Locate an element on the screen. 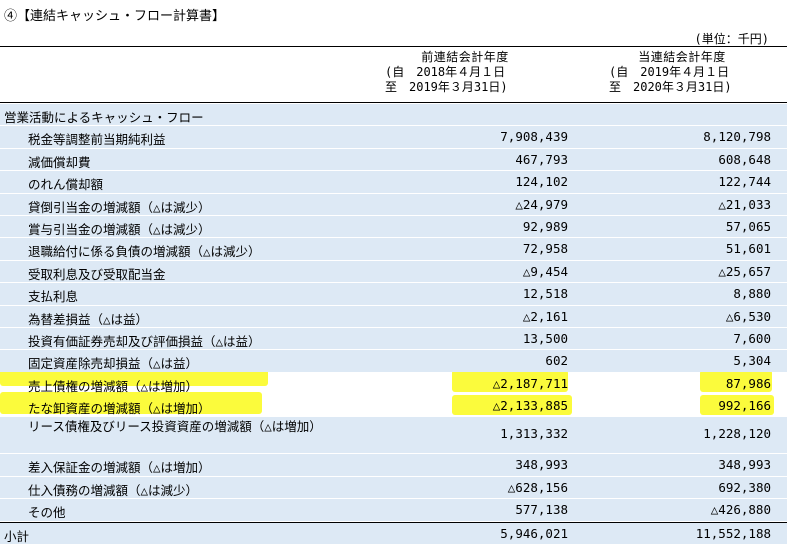 The image size is (787, 545). prev-period-start: (自 2018年４月１日 is located at coordinates (445, 72).